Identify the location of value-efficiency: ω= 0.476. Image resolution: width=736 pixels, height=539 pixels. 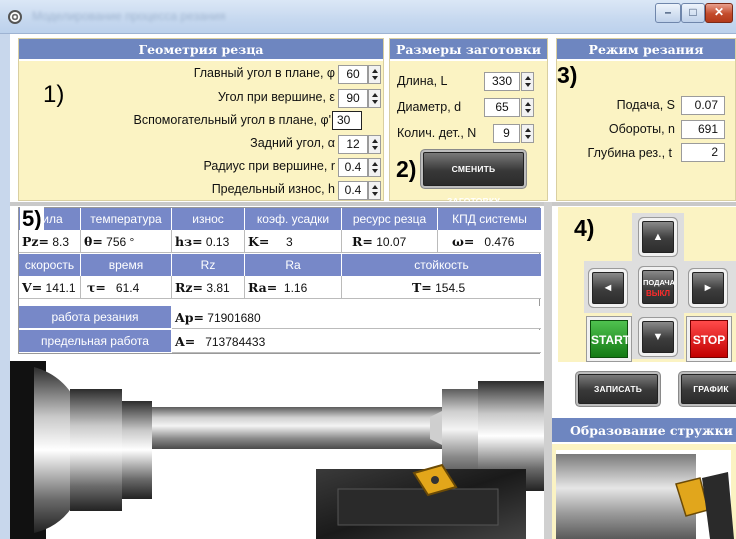
(489, 241).